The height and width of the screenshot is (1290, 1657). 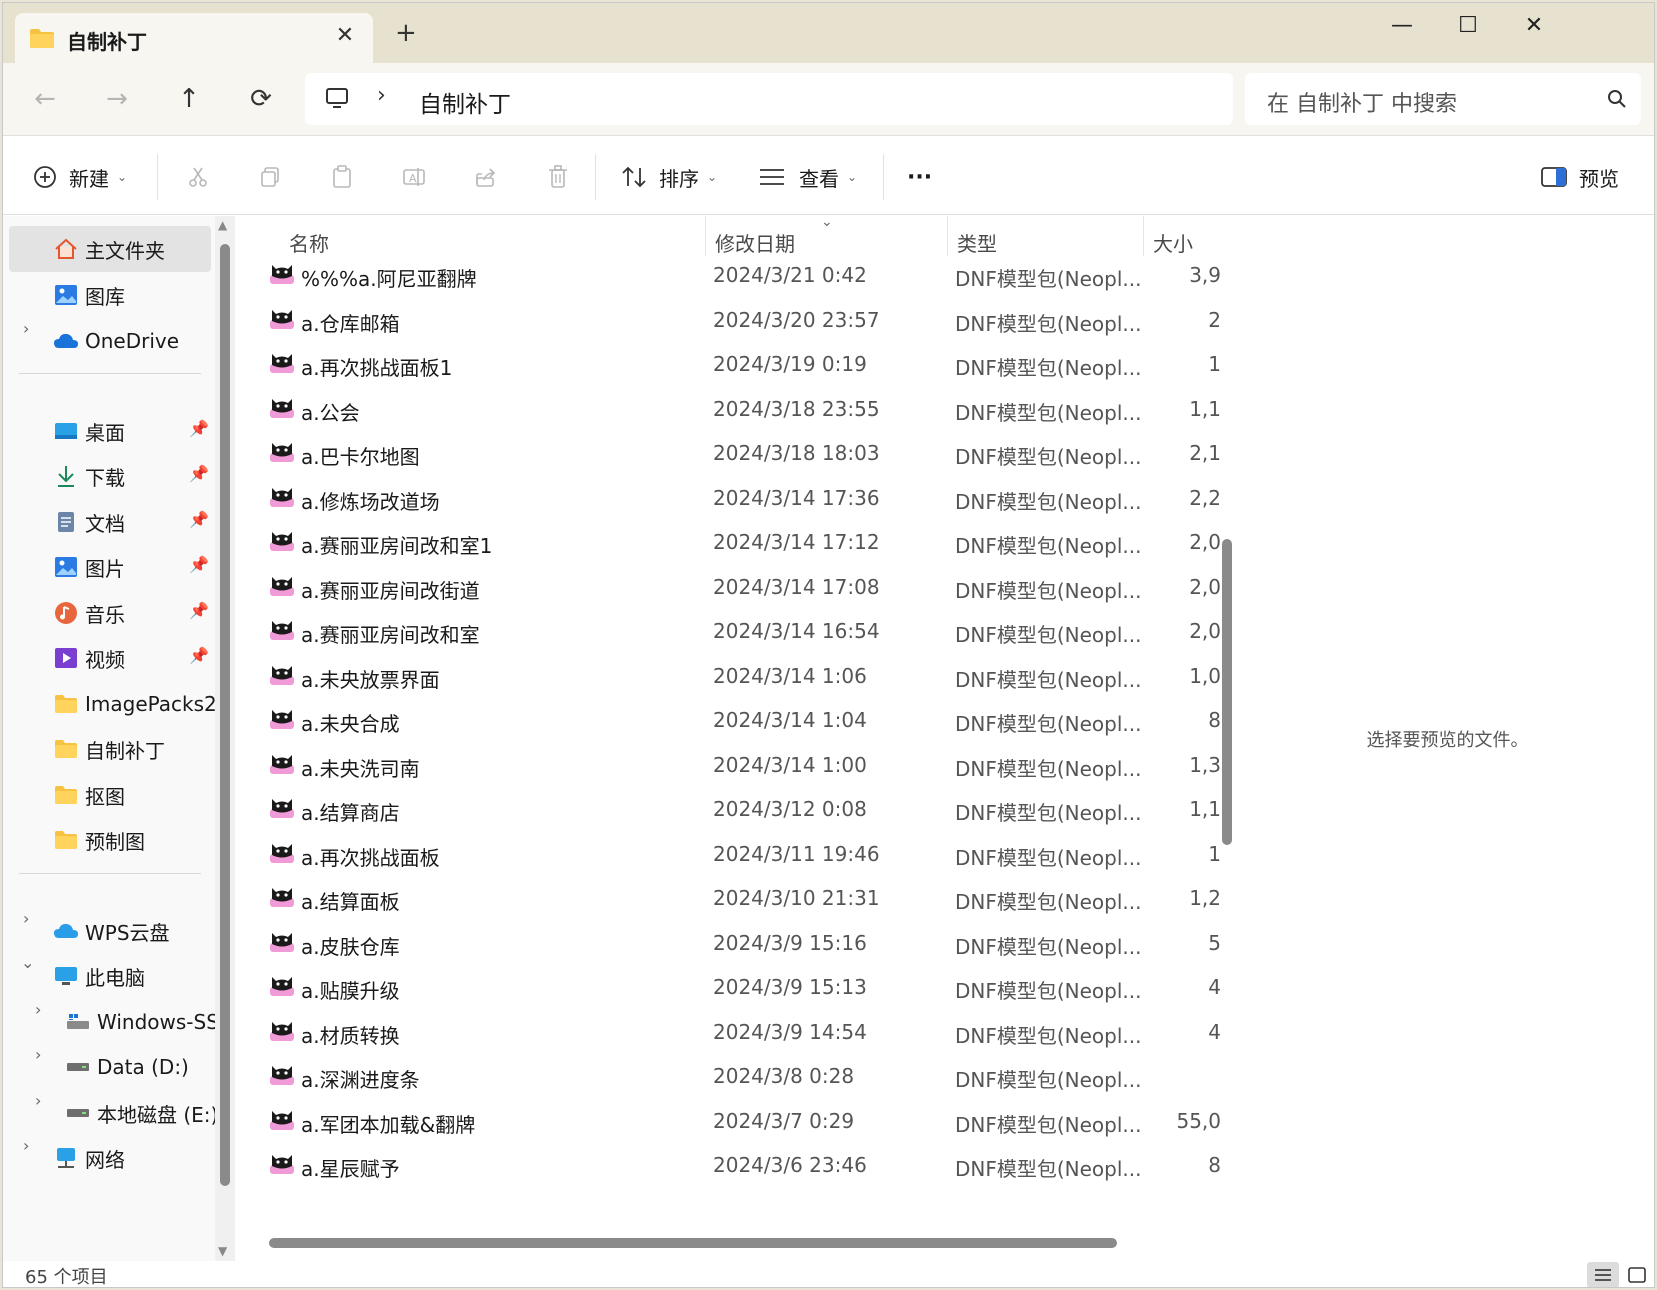 What do you see at coordinates (1205, 809) in the screenshot?
I see `file-size: 1,1` at bounding box center [1205, 809].